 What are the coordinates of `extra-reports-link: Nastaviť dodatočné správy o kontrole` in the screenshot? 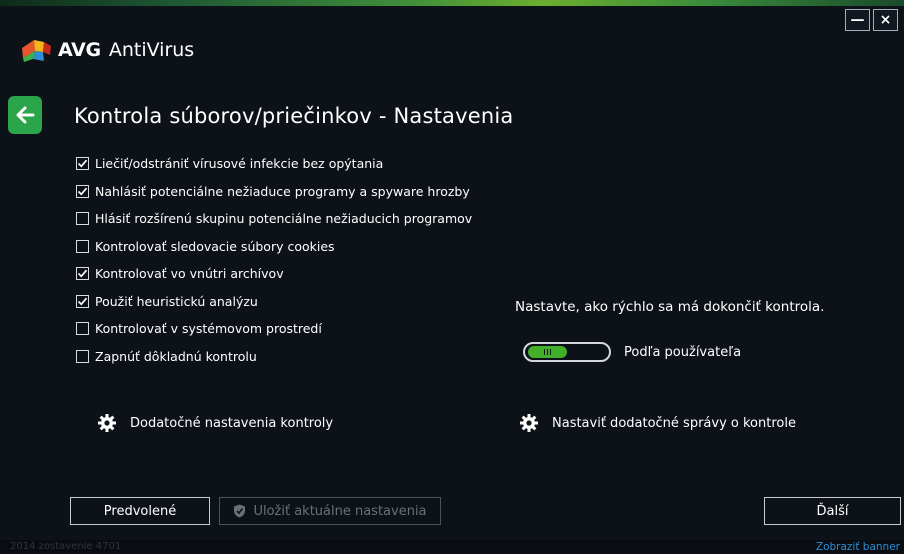 It's located at (658, 423).